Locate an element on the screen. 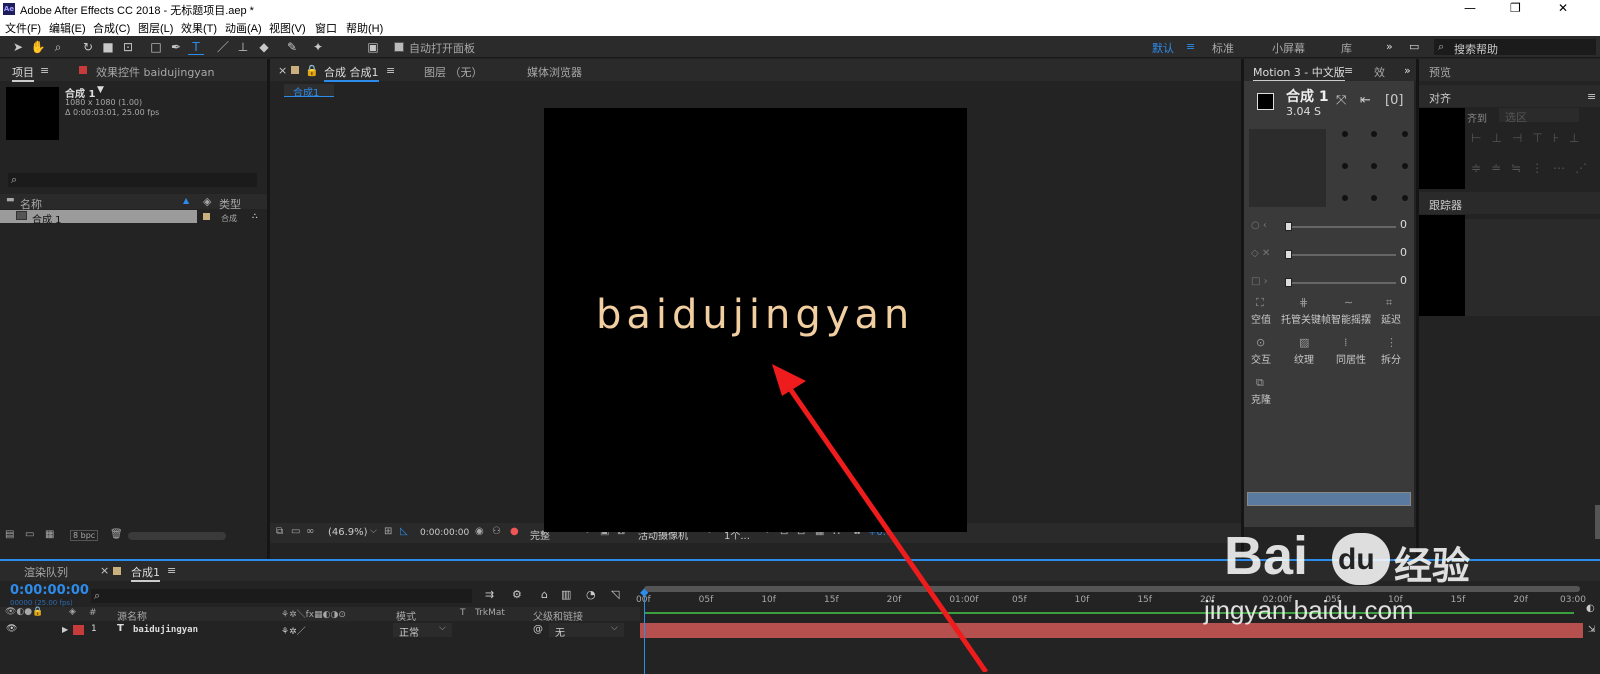 The height and width of the screenshot is (674, 1600). workspace-icon: ▭ is located at coordinates (1414, 46).